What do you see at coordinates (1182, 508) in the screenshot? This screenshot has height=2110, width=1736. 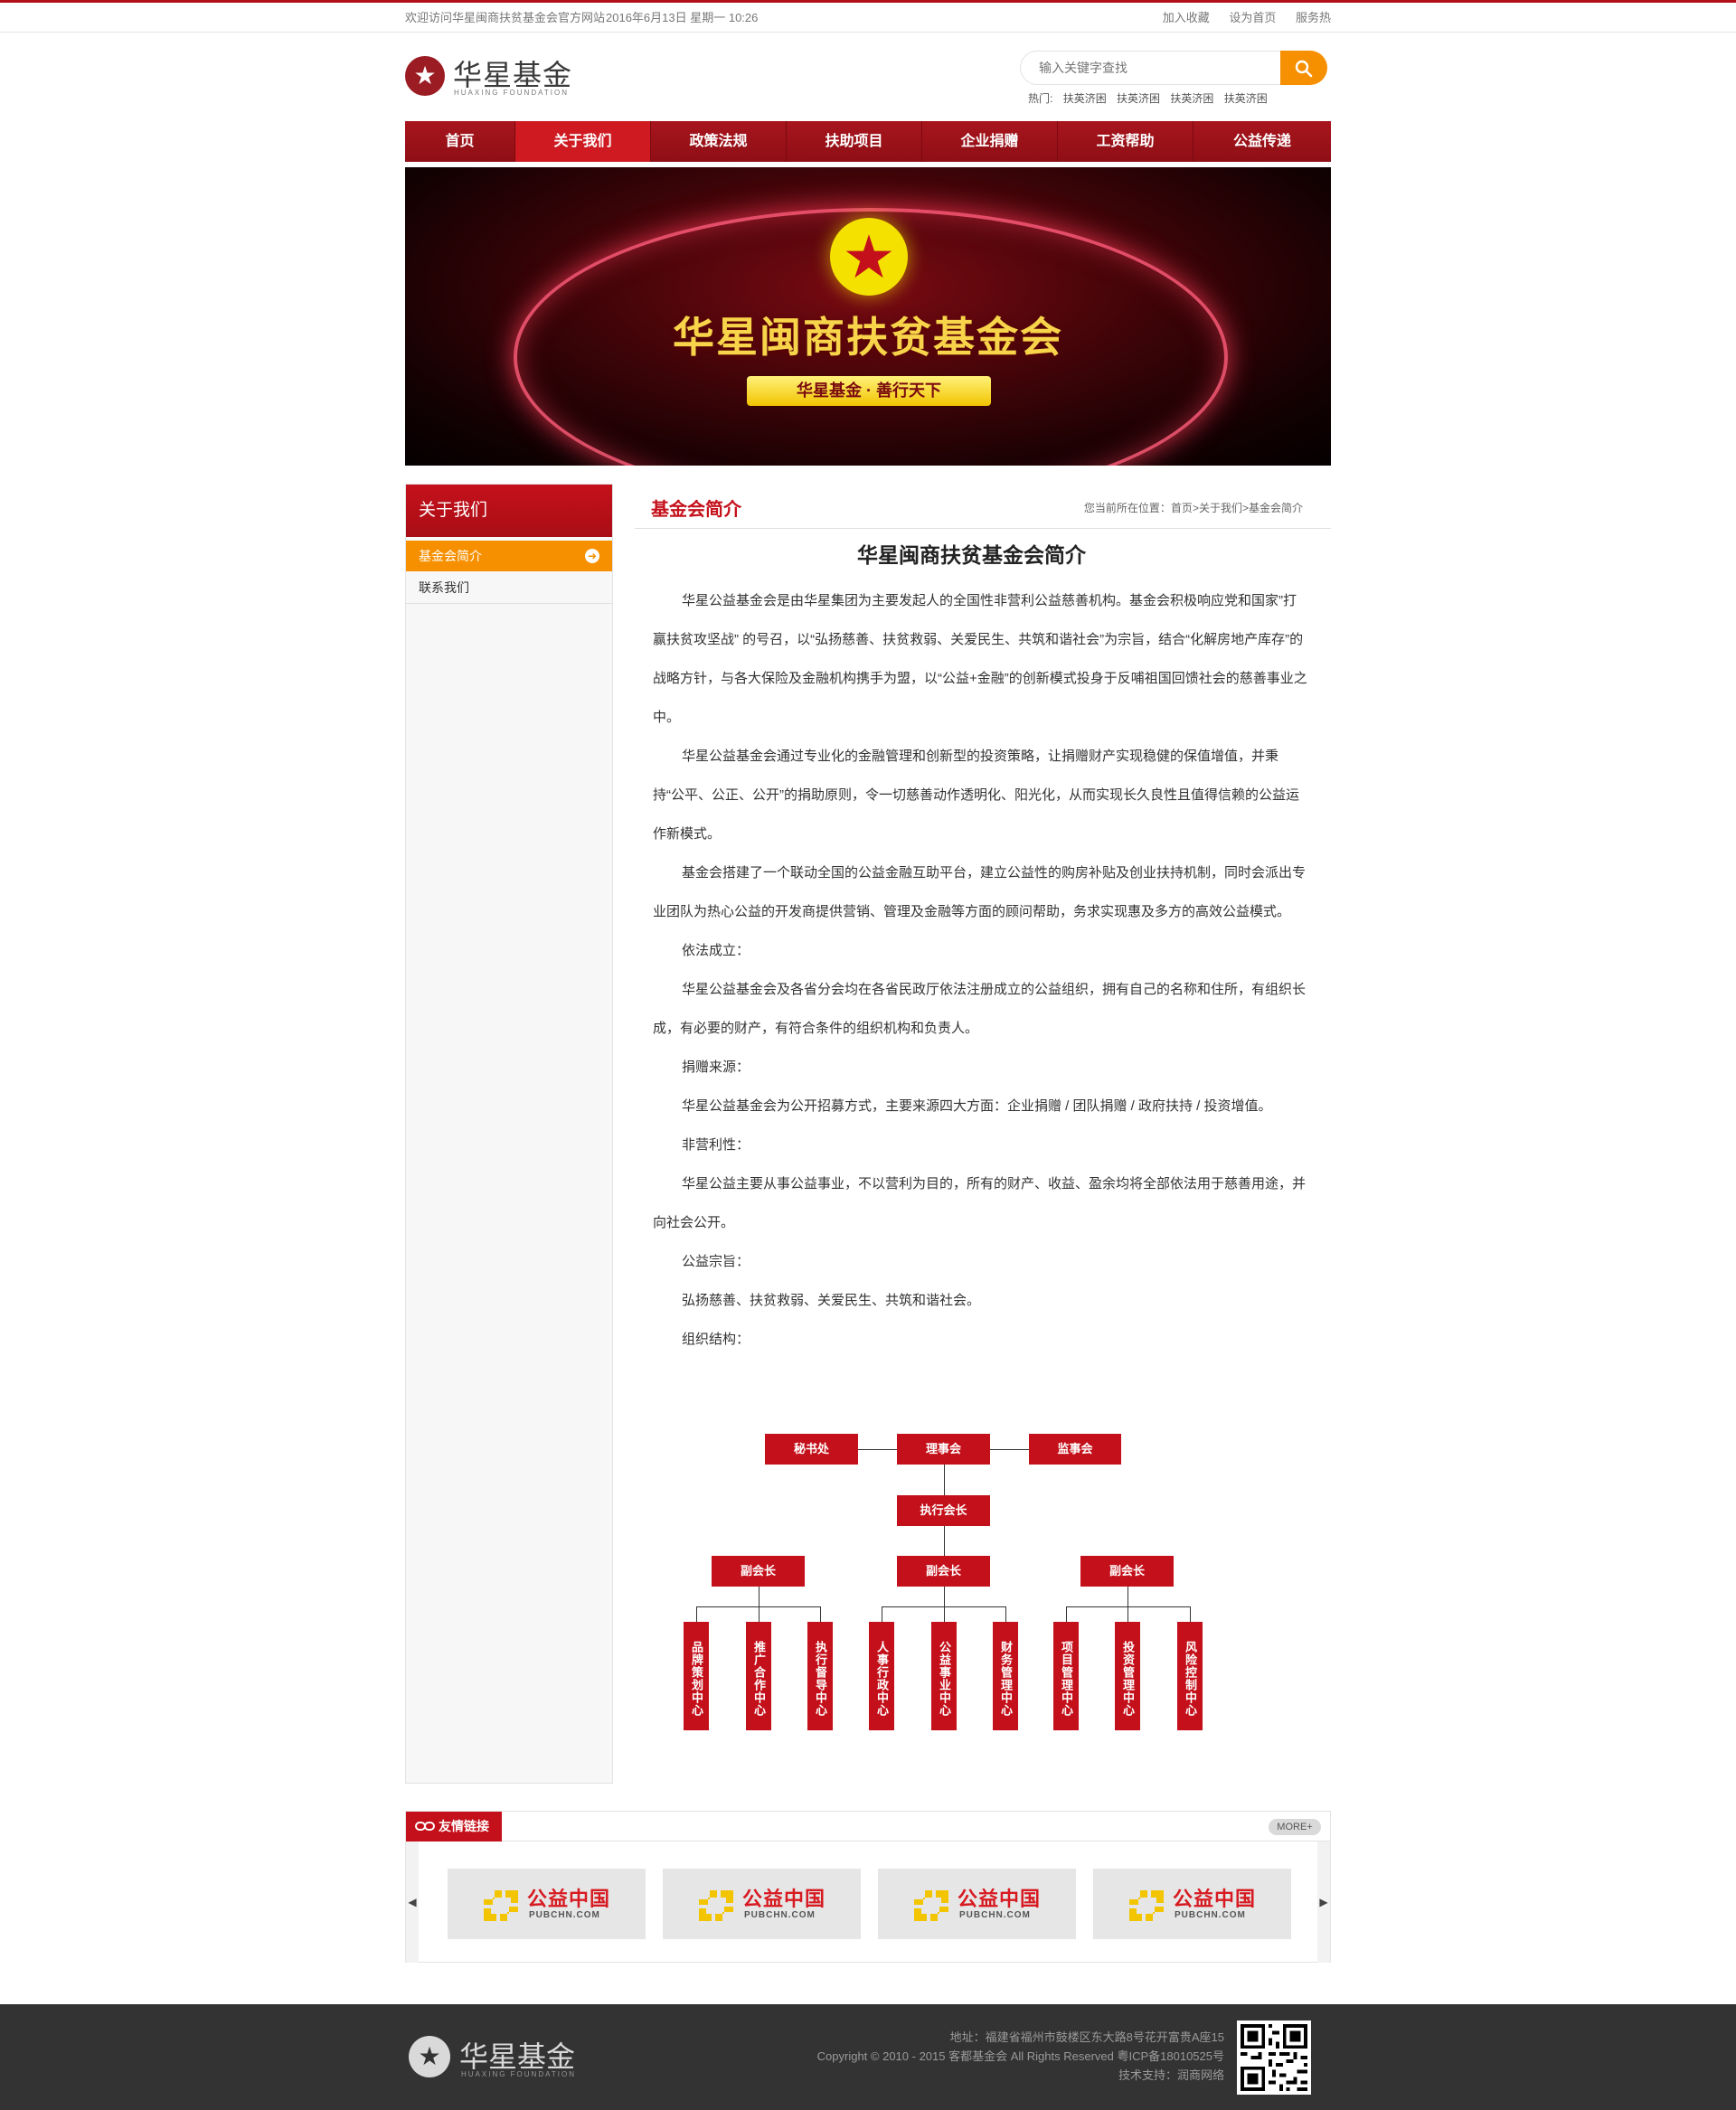 I see `breadcrumb-home: 首页` at bounding box center [1182, 508].